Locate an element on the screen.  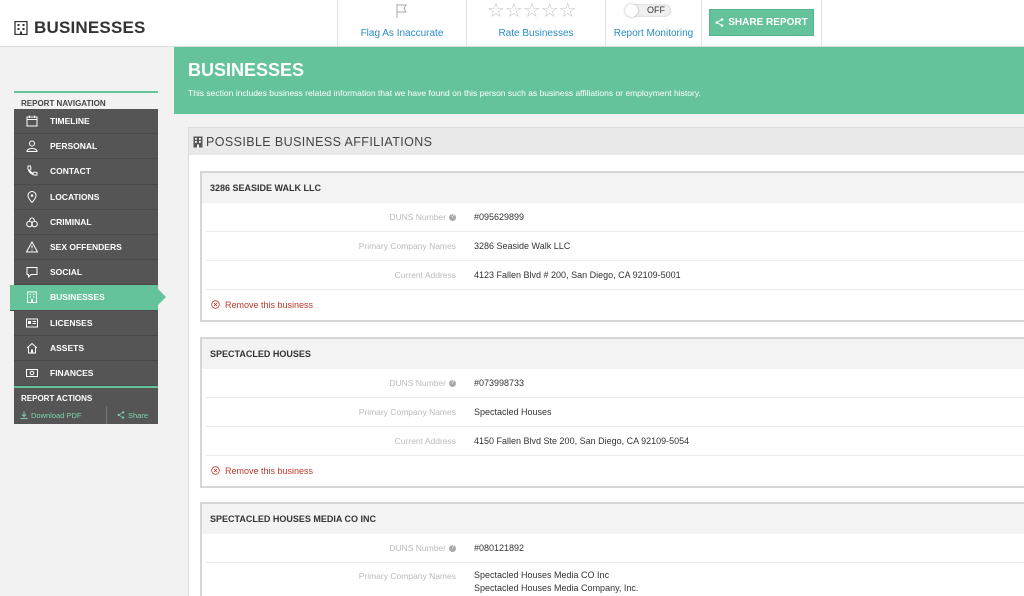
sidebar-item-licenses: LICENSES is located at coordinates (86, 323).